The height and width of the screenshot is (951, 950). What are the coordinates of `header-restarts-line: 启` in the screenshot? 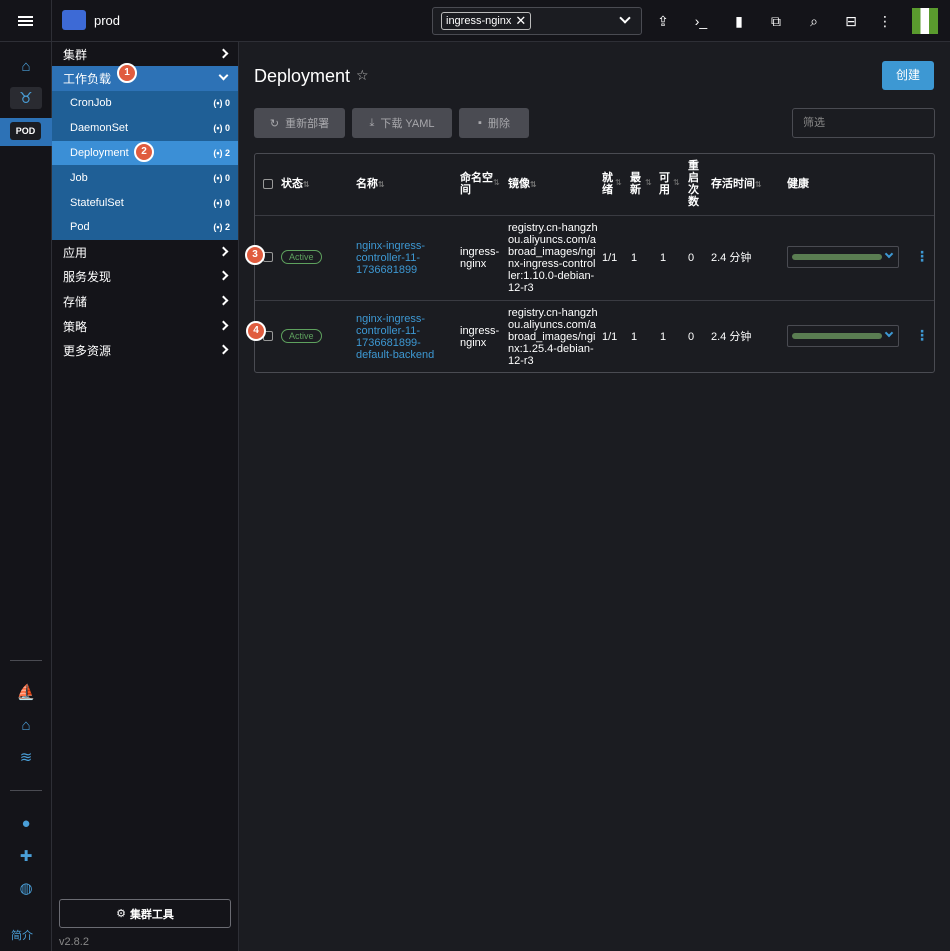 It's located at (693, 178).